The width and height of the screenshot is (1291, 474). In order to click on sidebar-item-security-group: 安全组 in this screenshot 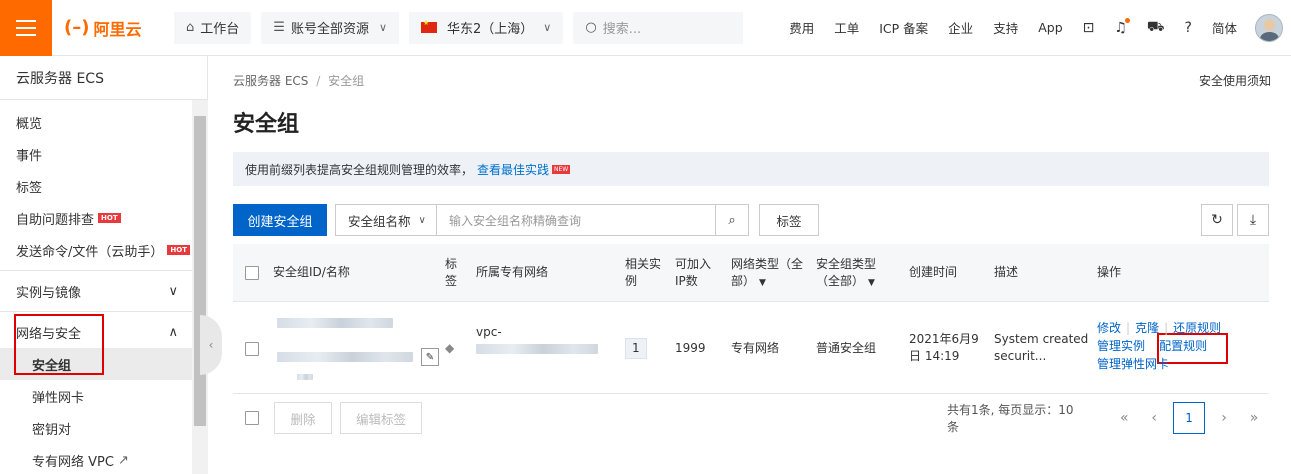, I will do `click(96, 364)`.